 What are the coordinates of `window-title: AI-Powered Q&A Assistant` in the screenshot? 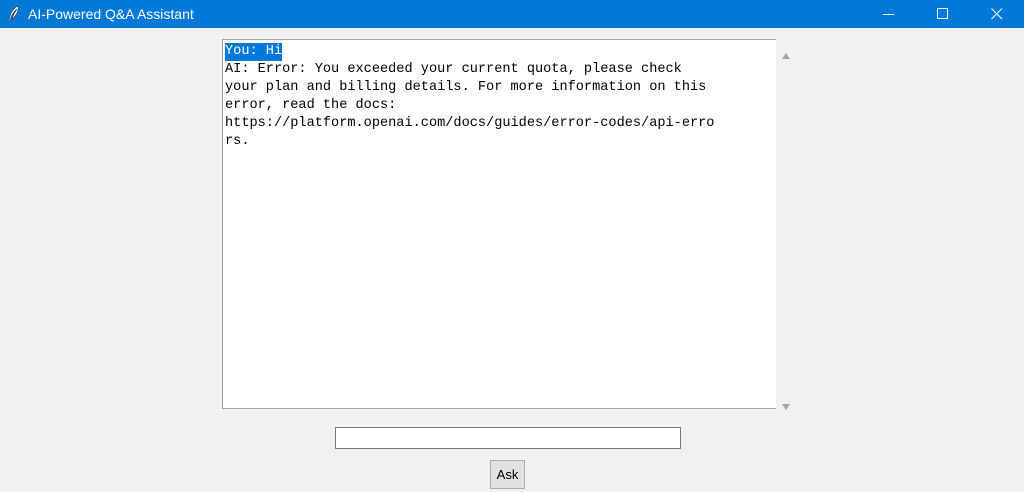 It's located at (111, 14).